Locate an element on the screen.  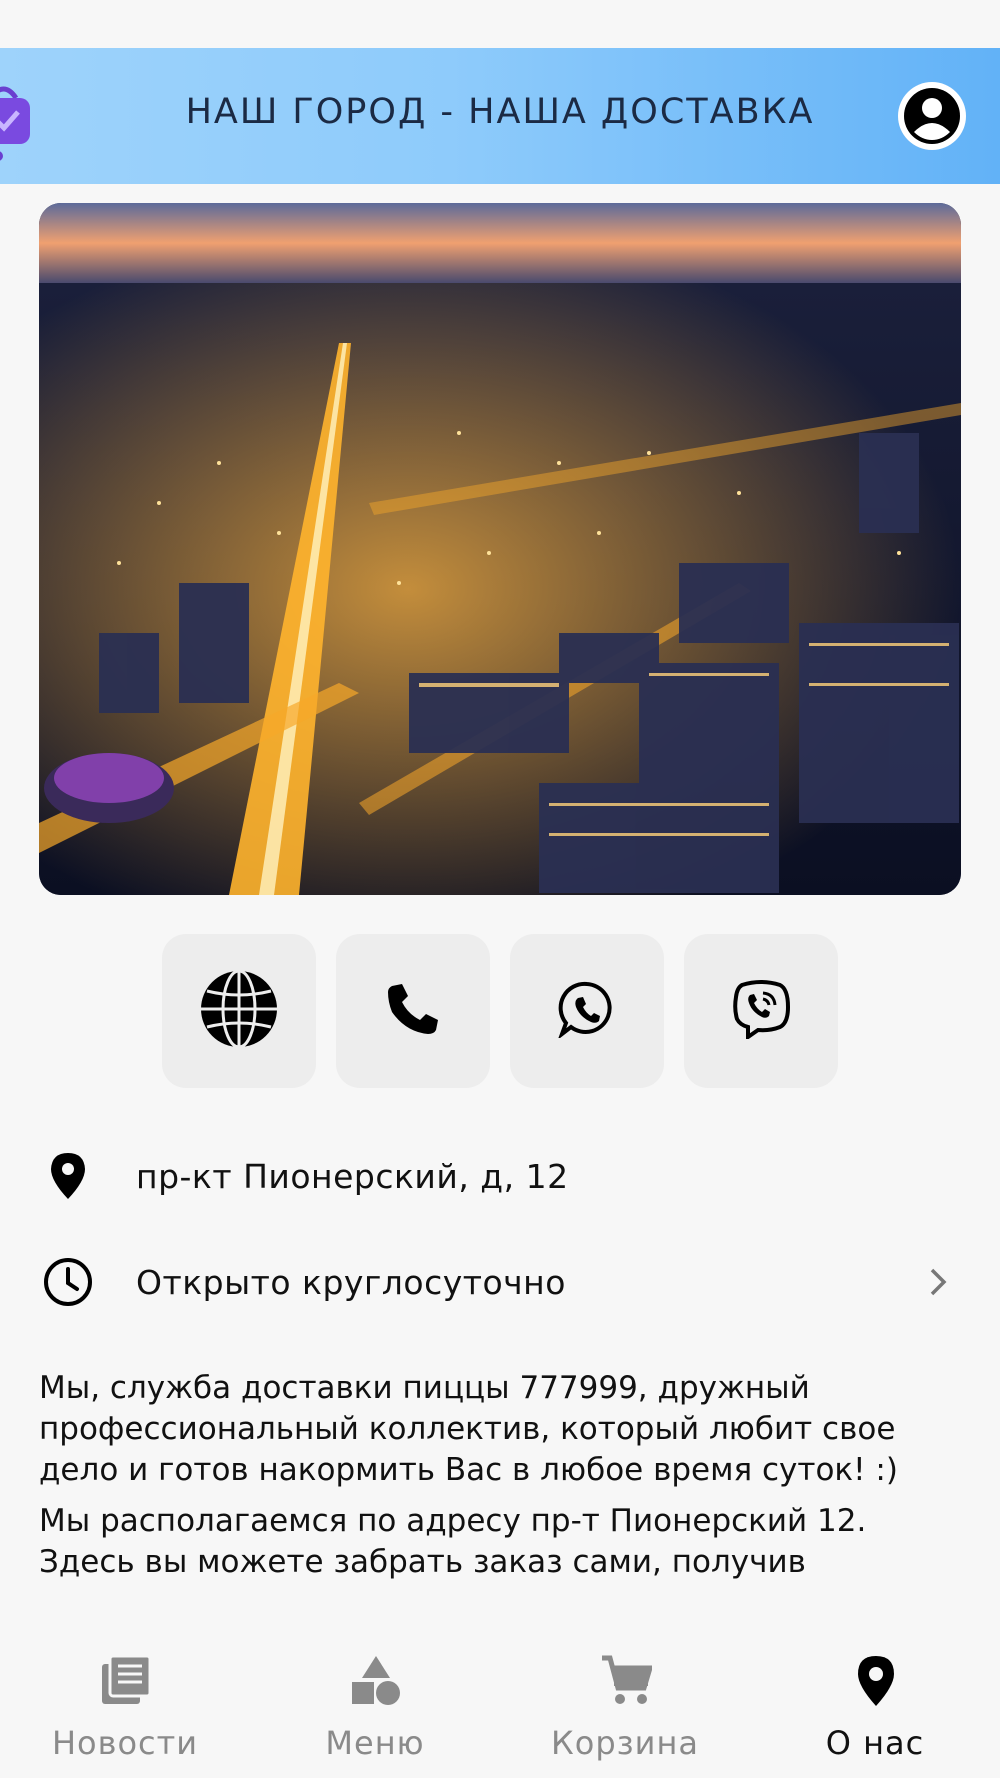
clock-icon is located at coordinates (68, 1282).